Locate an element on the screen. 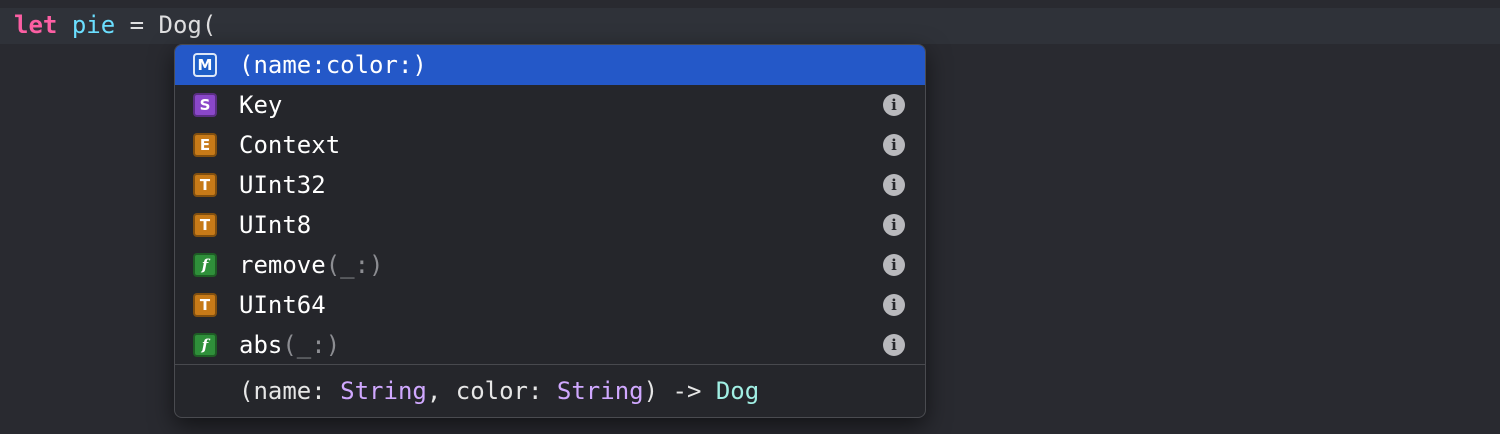 This screenshot has height=434, width=1500. popup-divider is located at coordinates (550, 364).